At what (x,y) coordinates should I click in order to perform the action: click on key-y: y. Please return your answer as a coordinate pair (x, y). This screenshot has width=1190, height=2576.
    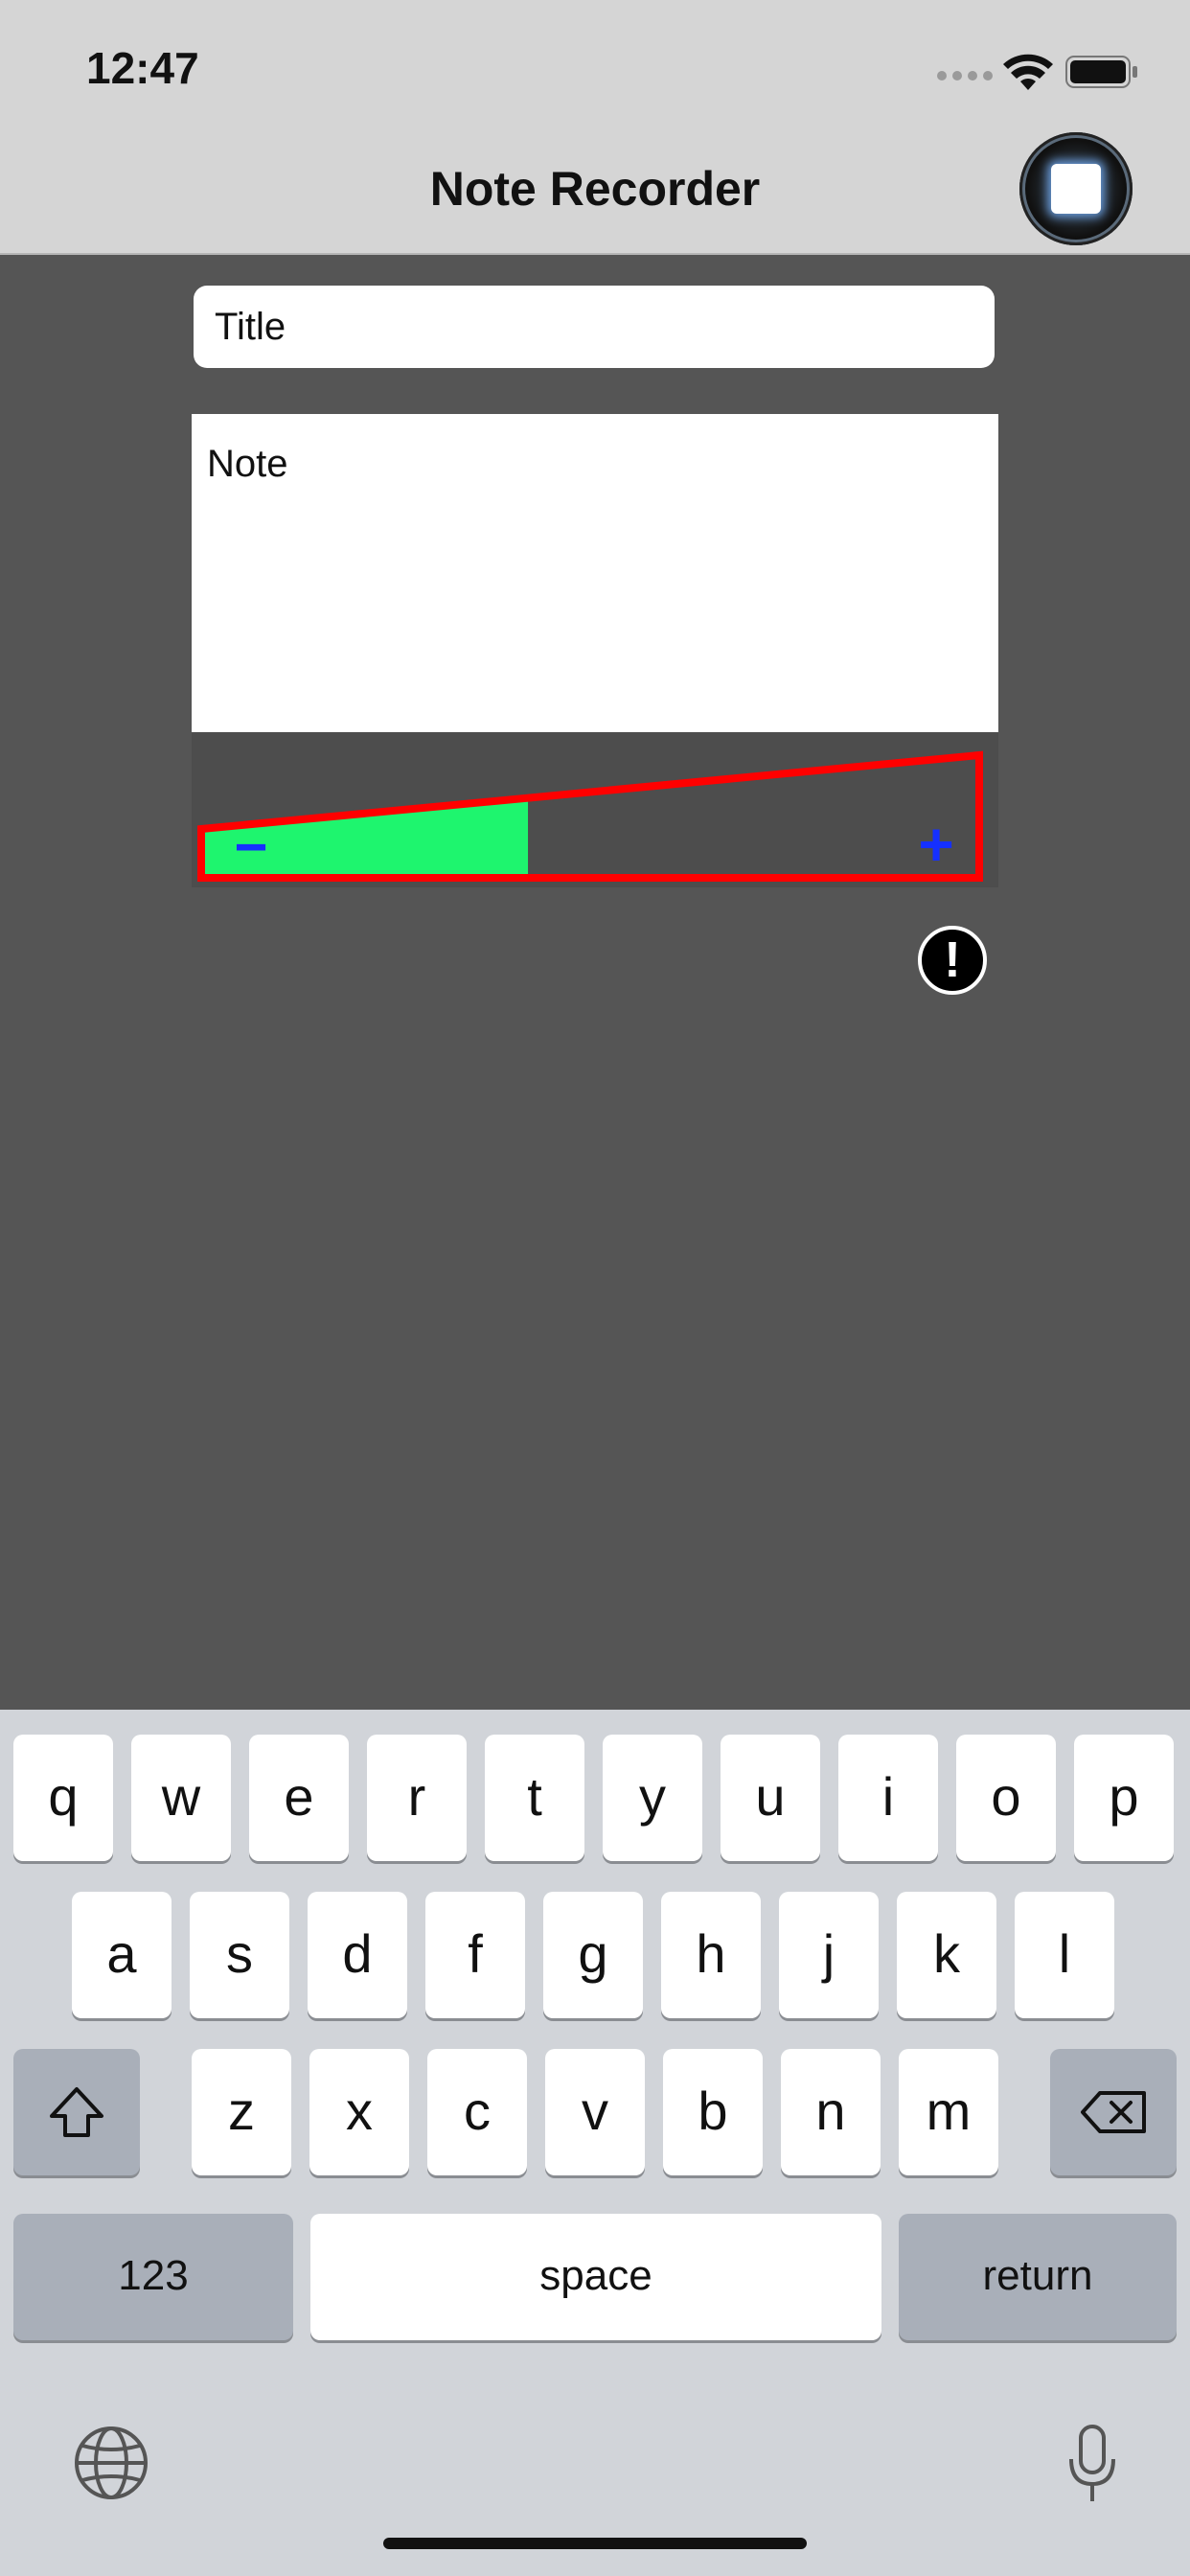
    Looking at the image, I should click on (653, 1798).